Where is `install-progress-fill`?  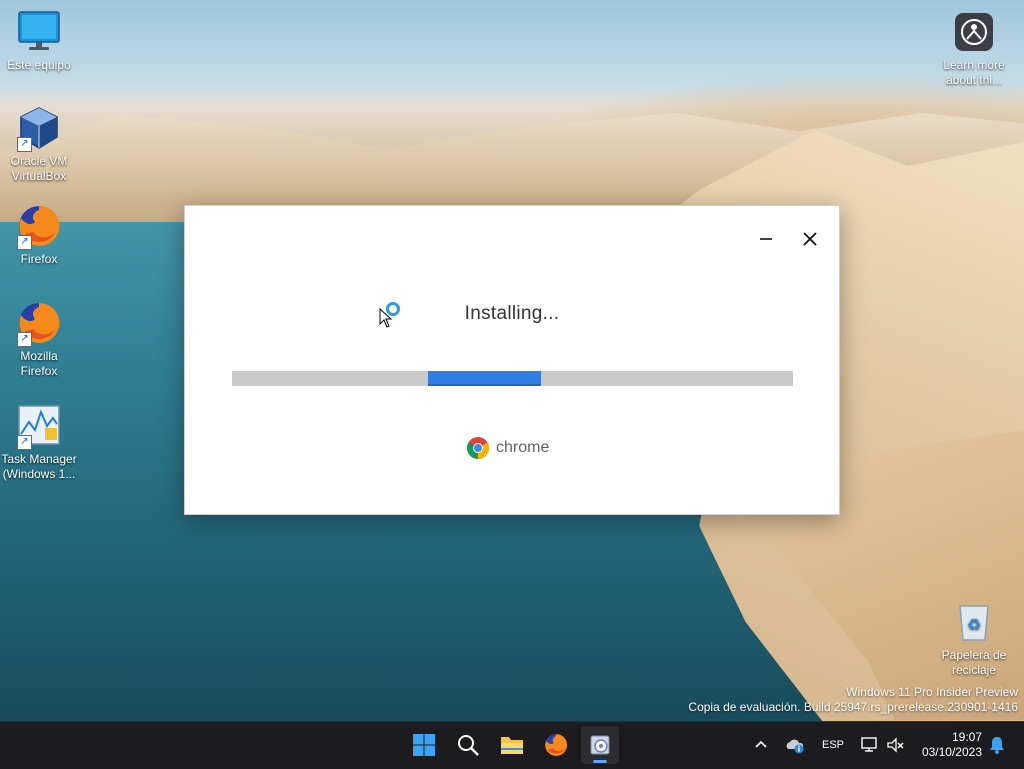 install-progress-fill is located at coordinates (484, 378).